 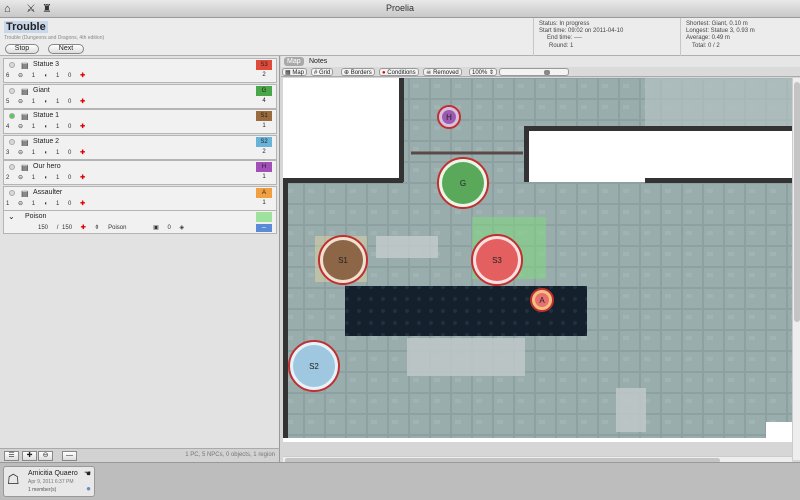 I want to click on combatant-name: Assaulter, so click(x=47, y=192).